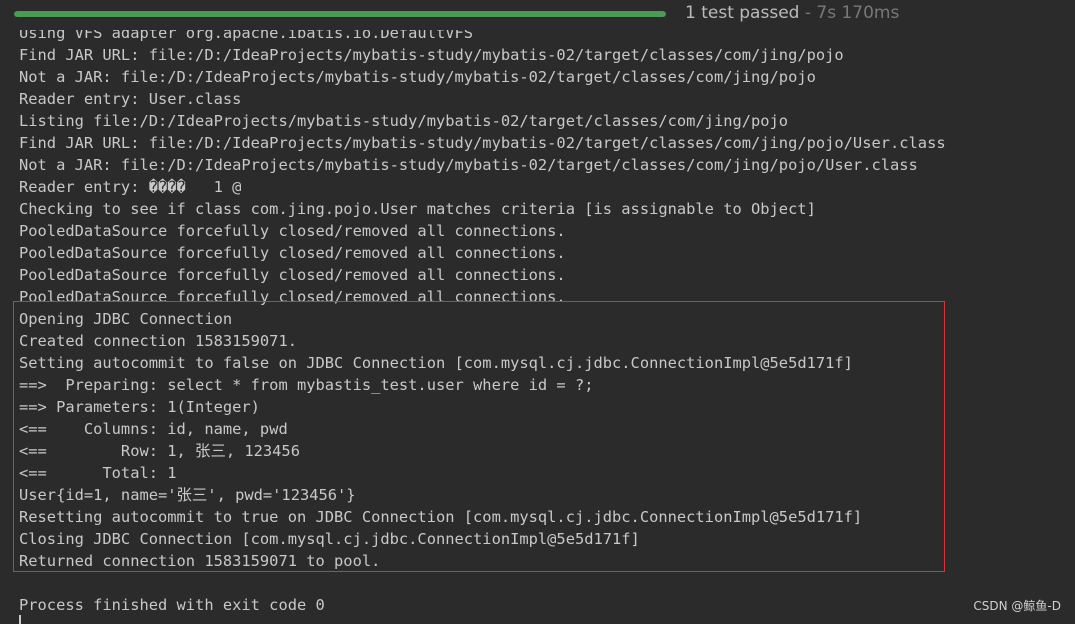  What do you see at coordinates (172, 605) in the screenshot?
I see `console-line: Process finished with exit code 0` at bounding box center [172, 605].